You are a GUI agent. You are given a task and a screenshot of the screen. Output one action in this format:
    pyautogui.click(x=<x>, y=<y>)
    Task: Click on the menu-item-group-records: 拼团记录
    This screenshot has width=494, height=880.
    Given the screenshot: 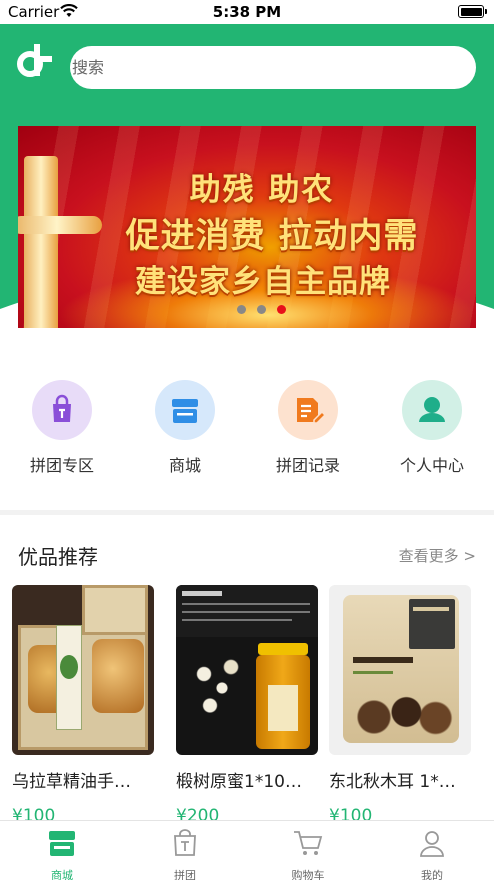 What is the action you would take?
    pyautogui.click(x=308, y=428)
    